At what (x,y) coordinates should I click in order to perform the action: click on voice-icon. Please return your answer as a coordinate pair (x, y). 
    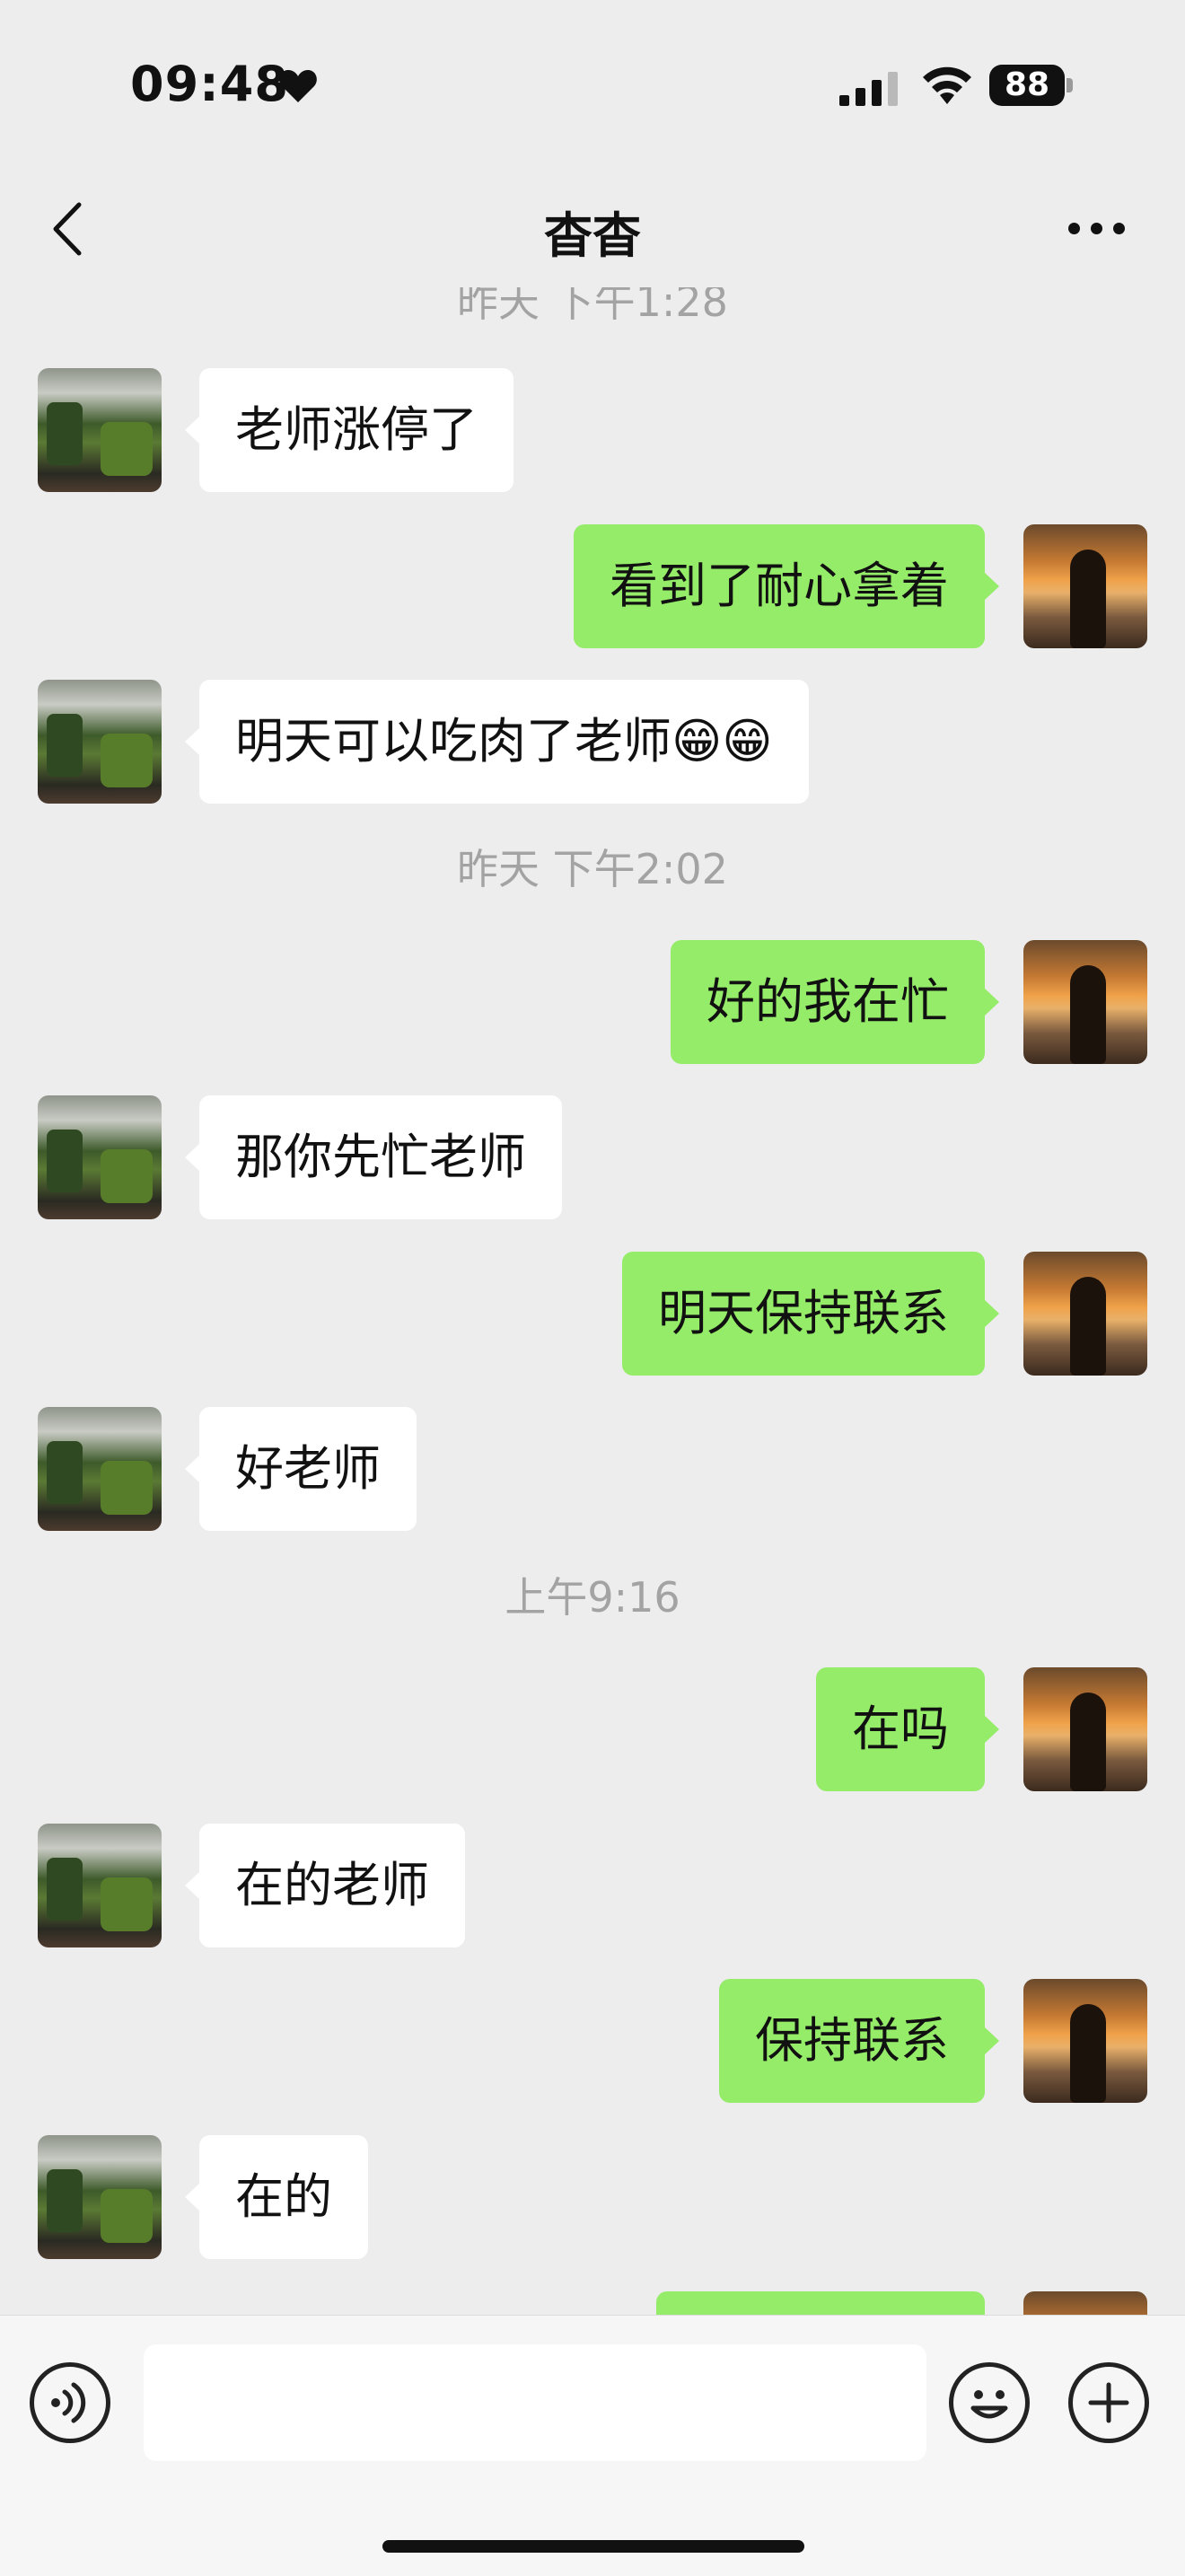
    Looking at the image, I should click on (70, 2402).